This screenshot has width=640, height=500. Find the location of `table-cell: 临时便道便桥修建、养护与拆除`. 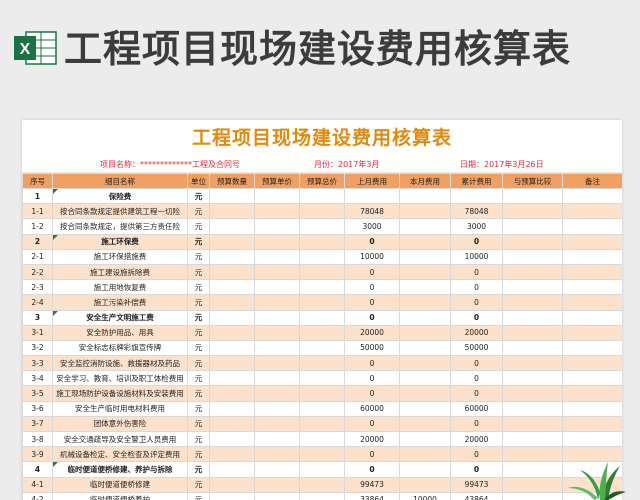

table-cell: 临时便道便桥修建、养护与拆除 is located at coordinates (120, 469).